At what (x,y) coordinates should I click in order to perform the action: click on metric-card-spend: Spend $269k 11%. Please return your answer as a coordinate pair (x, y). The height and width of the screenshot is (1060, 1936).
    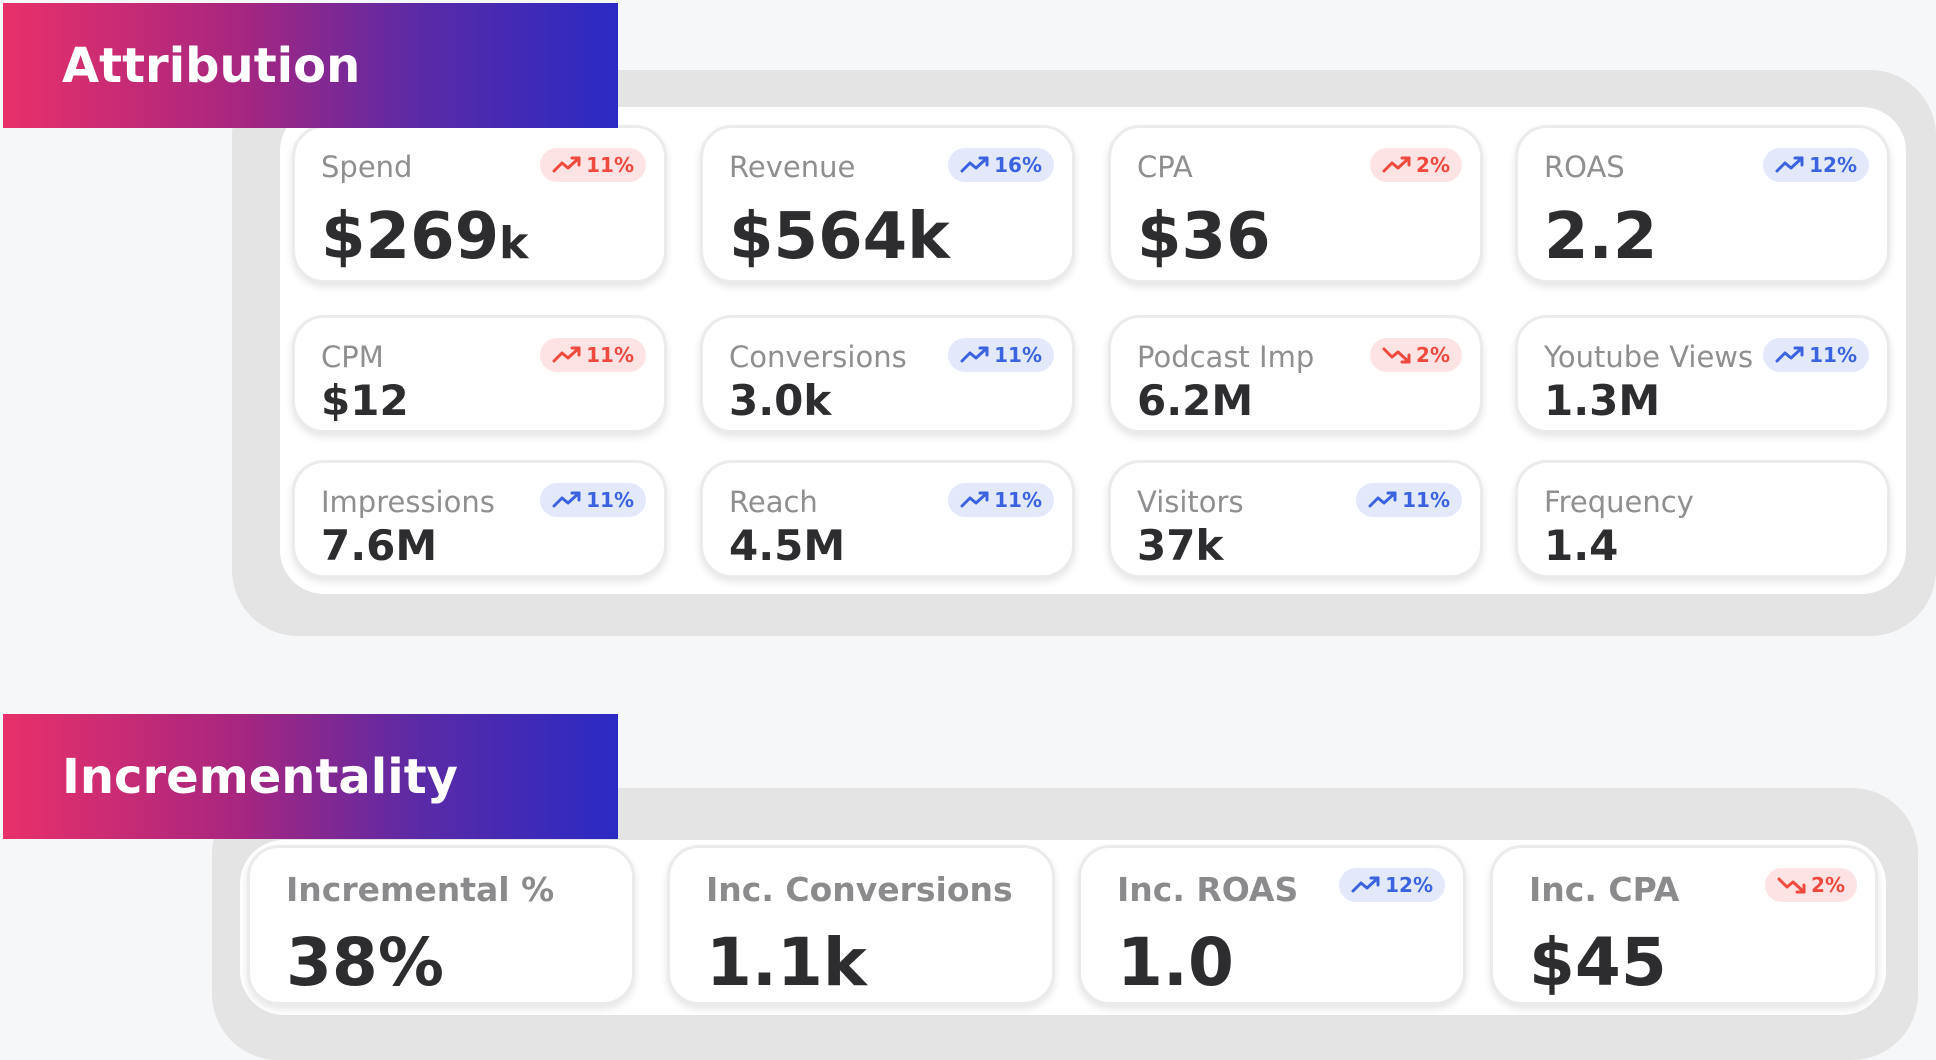
    Looking at the image, I should click on (479, 204).